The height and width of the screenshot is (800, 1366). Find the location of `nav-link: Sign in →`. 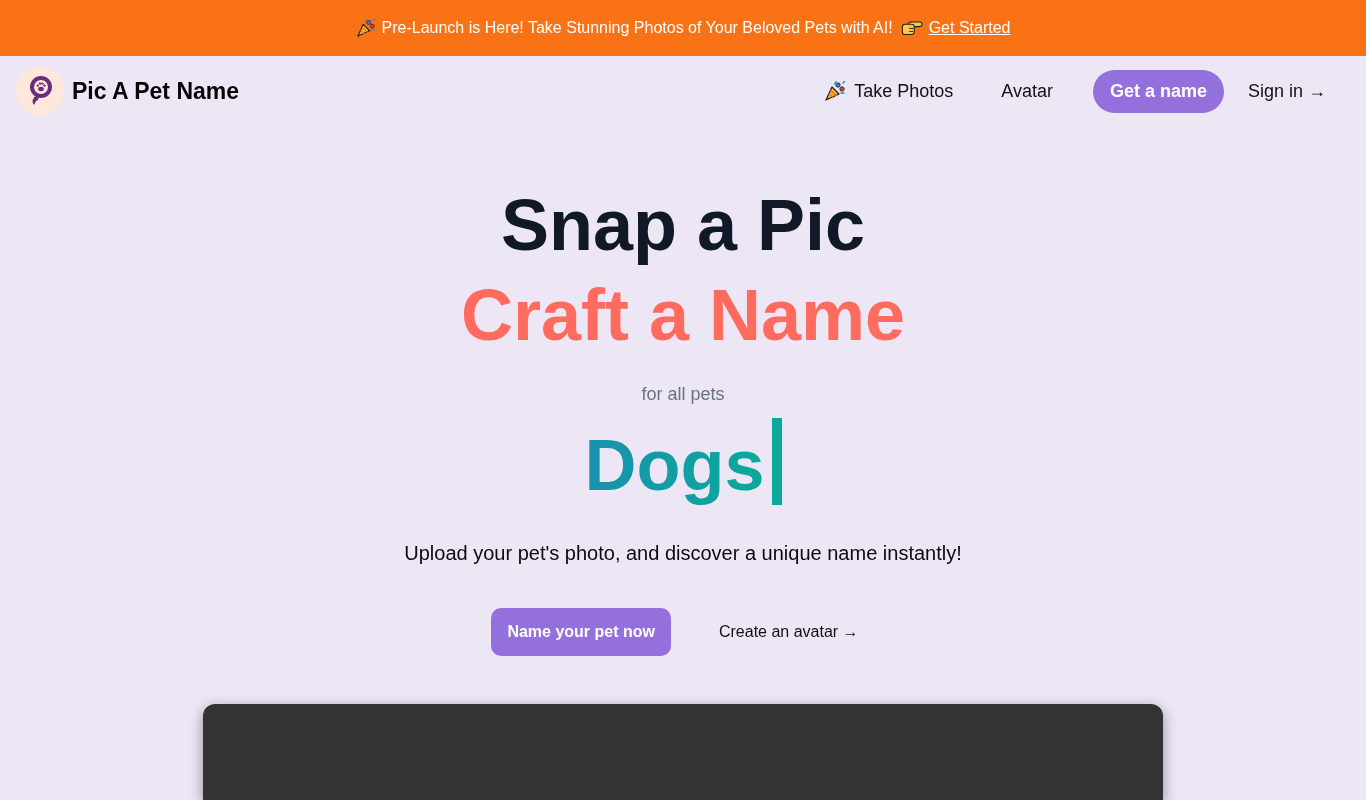

nav-link: Sign in → is located at coordinates (1286, 91).